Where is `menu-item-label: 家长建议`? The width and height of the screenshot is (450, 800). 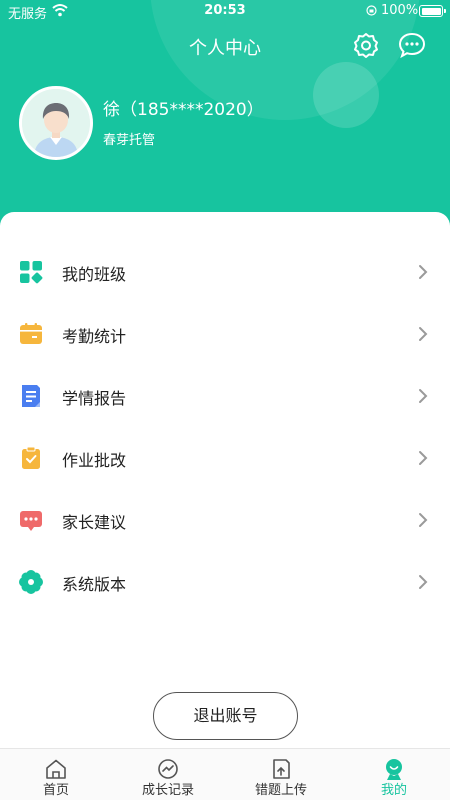 menu-item-label: 家长建议 is located at coordinates (94, 522).